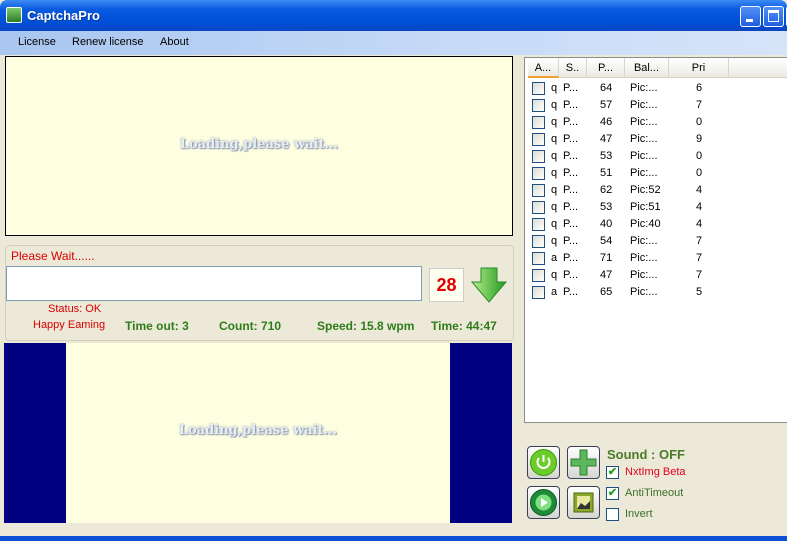 The width and height of the screenshot is (787, 541). I want to click on list-row: q P... 53 Pic:... 0, so click(656, 156).